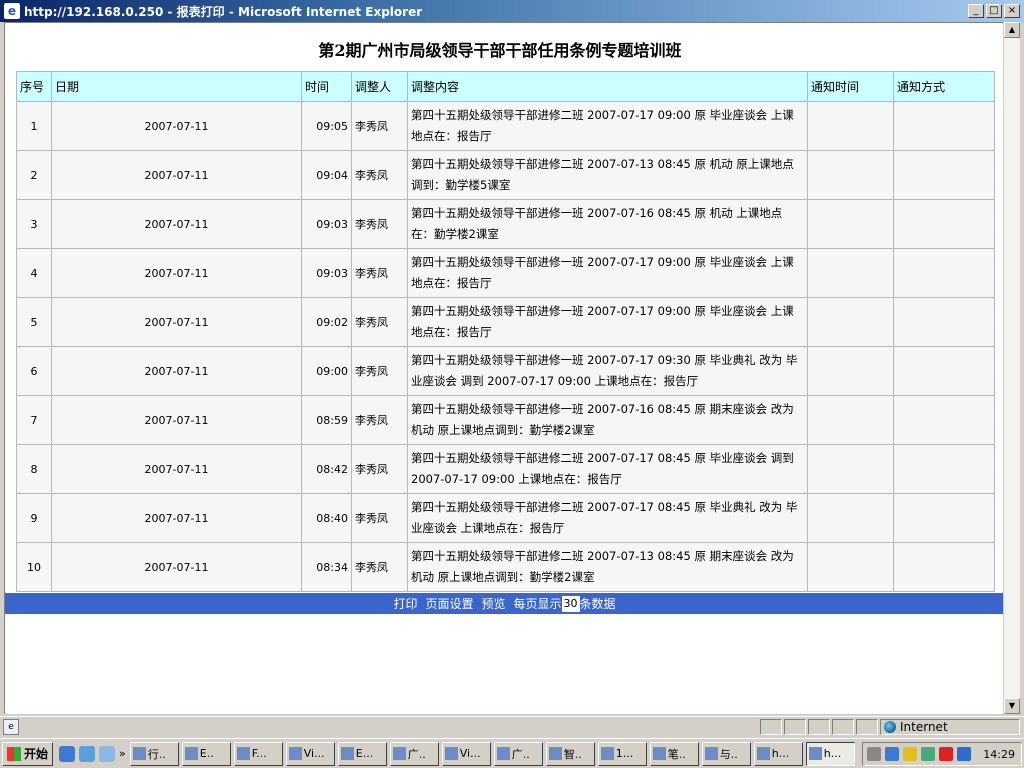  What do you see at coordinates (326, 518) in the screenshot?
I see `cell-time: 08:40` at bounding box center [326, 518].